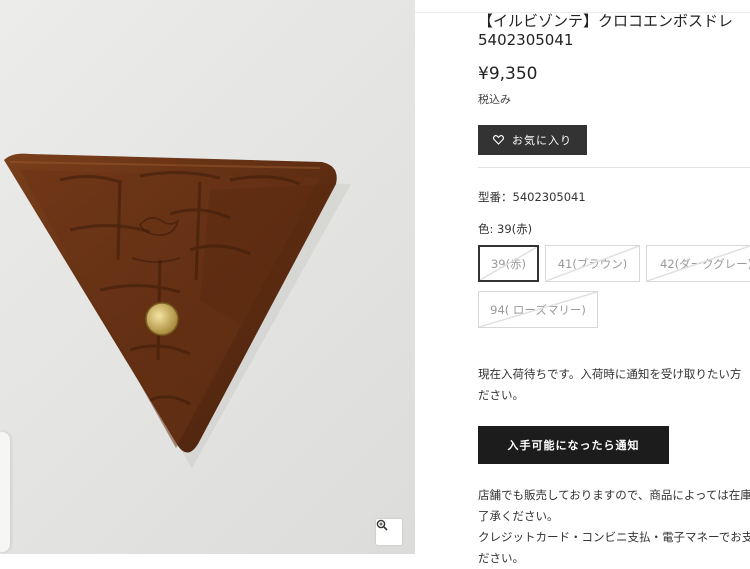  I want to click on favorite-label: お気に入り, so click(542, 140).